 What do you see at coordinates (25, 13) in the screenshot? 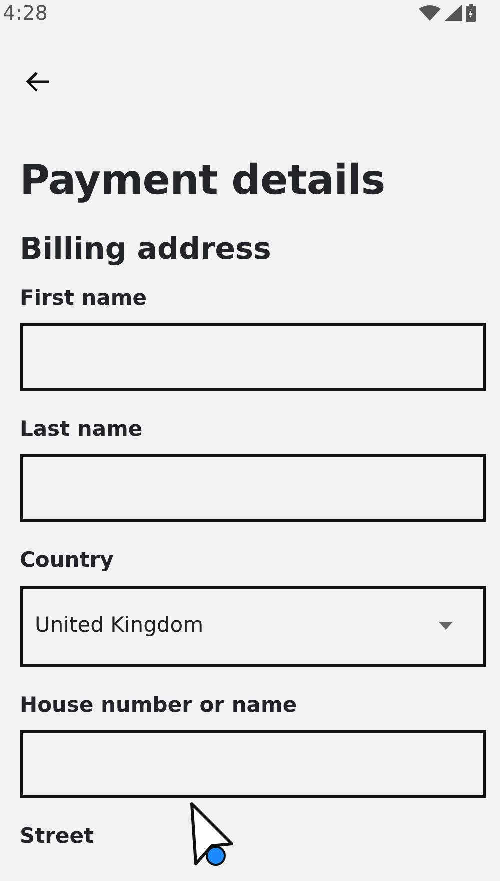
I see `status-time: 4:28` at bounding box center [25, 13].